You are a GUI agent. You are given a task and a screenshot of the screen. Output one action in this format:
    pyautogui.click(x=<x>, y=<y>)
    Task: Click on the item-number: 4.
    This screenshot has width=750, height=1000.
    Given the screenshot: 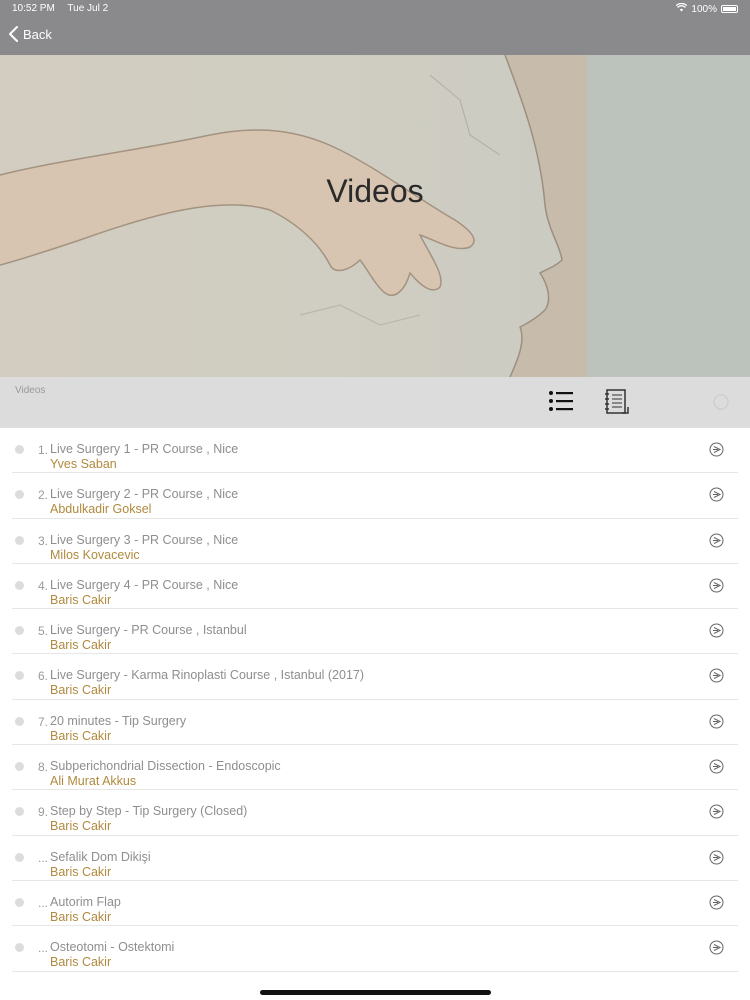 What is the action you would take?
    pyautogui.click(x=42, y=585)
    